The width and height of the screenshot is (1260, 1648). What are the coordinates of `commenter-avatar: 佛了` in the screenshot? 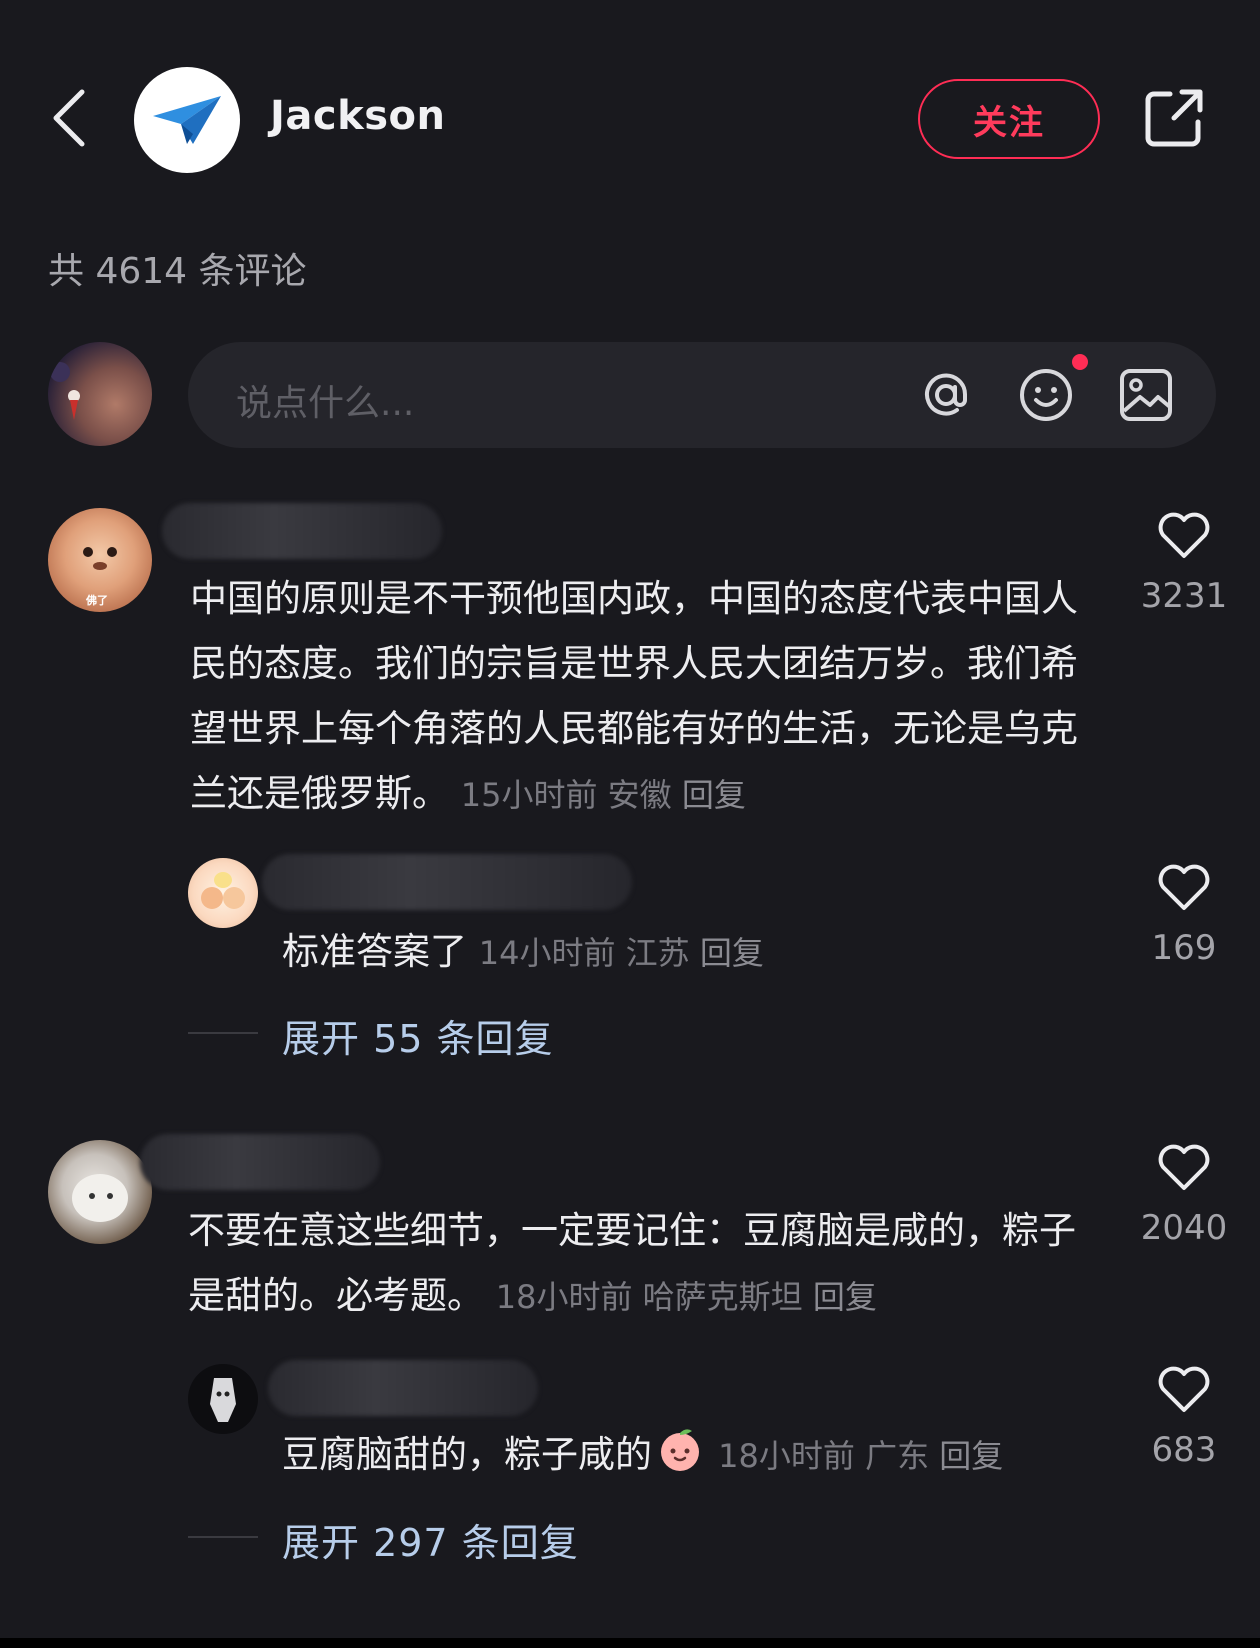 It's located at (100, 560).